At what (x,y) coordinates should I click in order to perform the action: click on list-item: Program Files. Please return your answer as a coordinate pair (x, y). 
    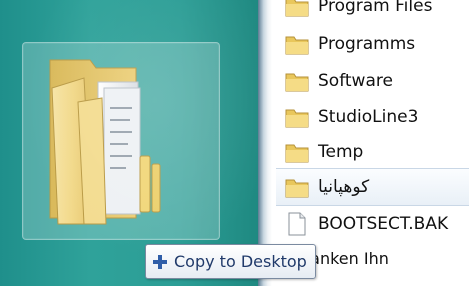
    Looking at the image, I should click on (375, 12).